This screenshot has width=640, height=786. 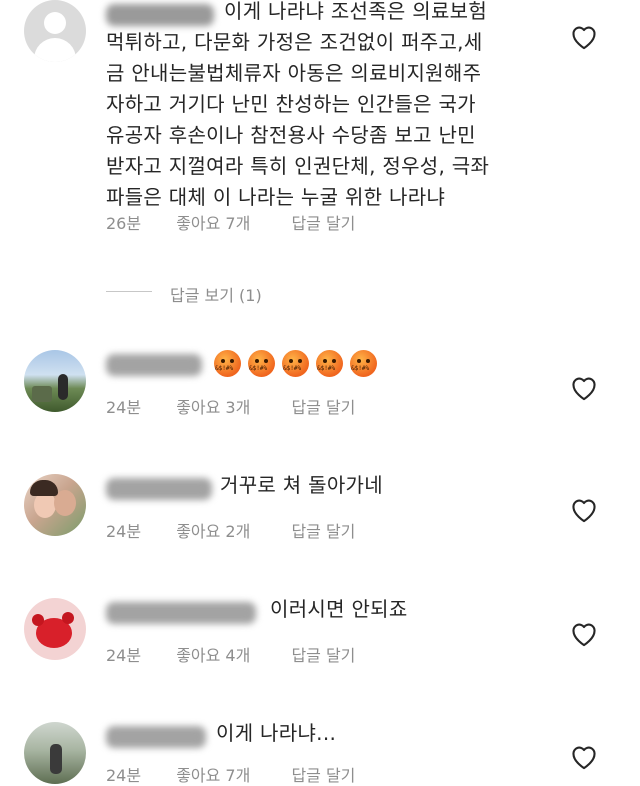 I want to click on comment-meta: 24분 좋아요 7개 답글 달기, so click(x=230, y=774).